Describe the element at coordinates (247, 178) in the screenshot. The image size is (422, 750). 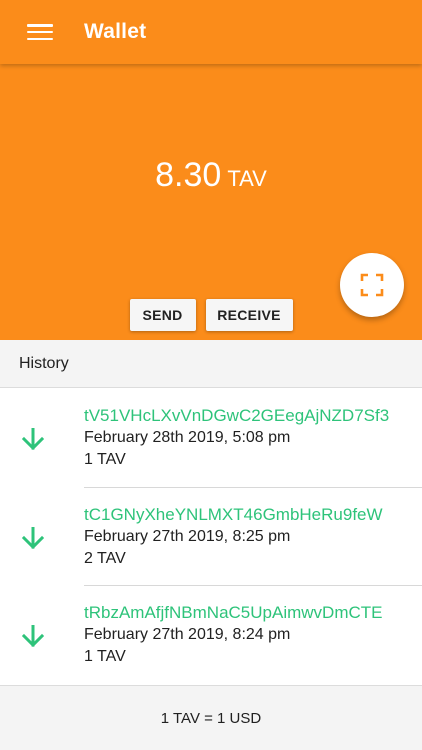
I see `balance-unit: TAV` at that location.